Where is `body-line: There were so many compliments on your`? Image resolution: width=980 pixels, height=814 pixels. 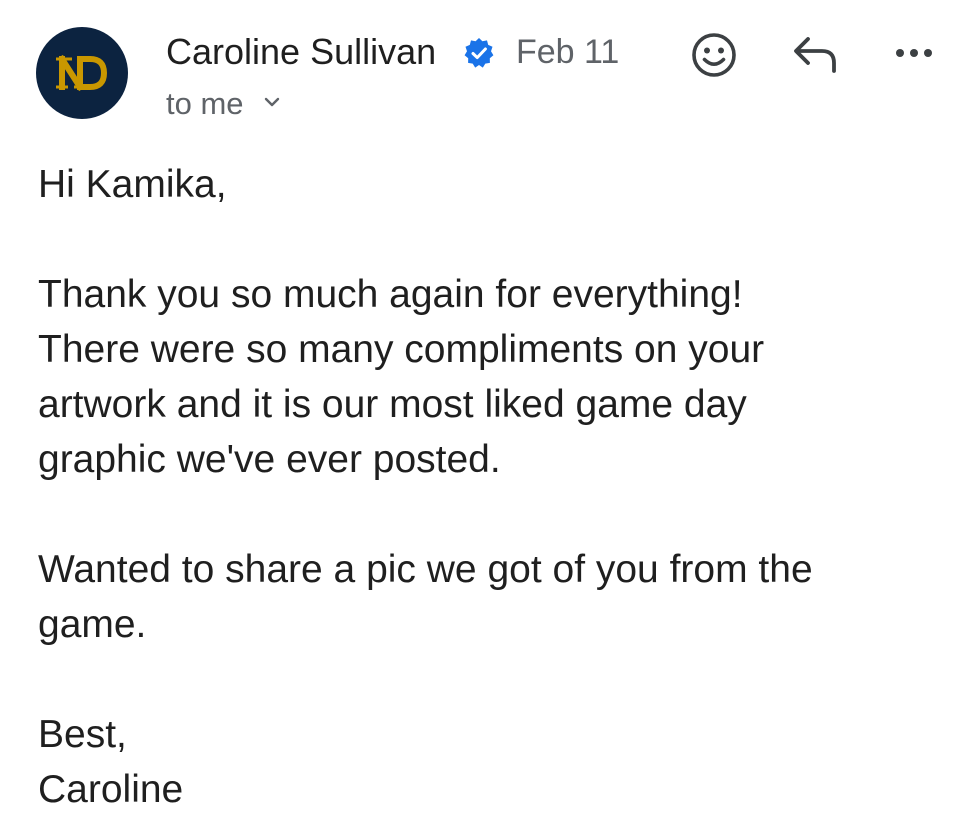
body-line: There were so many compliments on your is located at coordinates (401, 349).